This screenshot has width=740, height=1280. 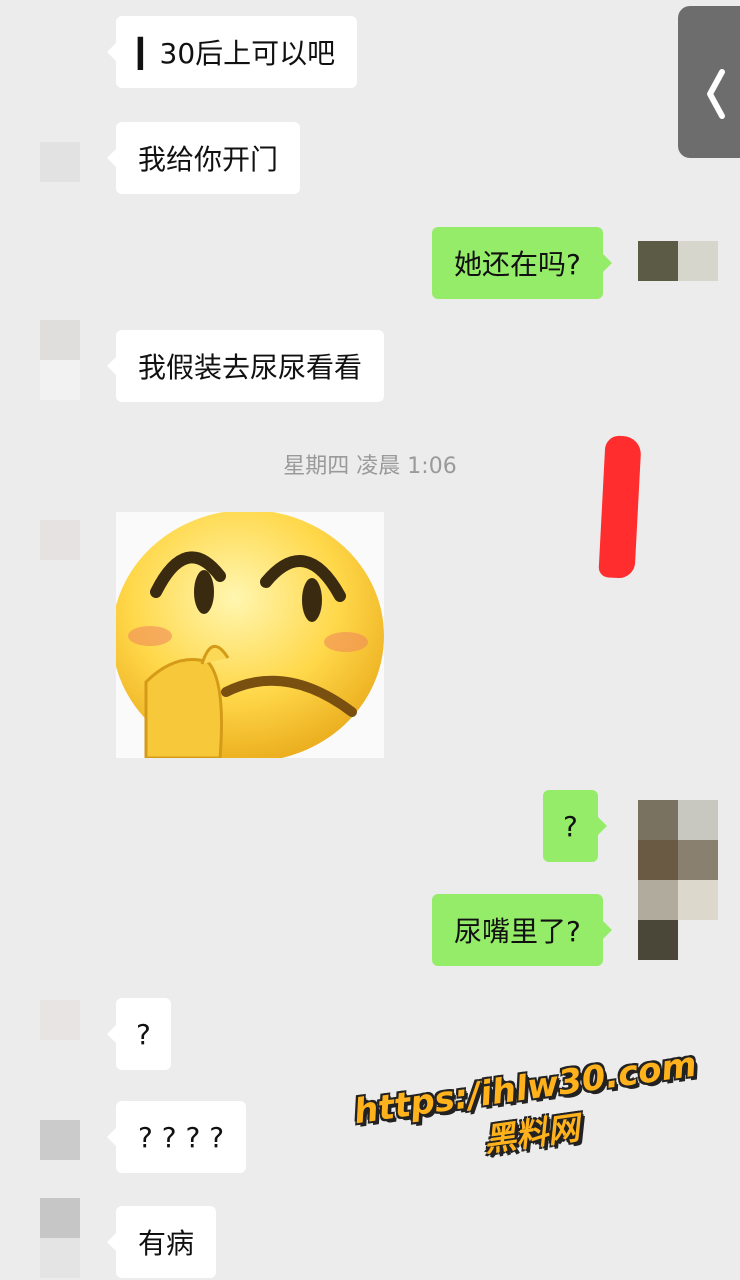 What do you see at coordinates (716, 94) in the screenshot?
I see `chevron-left-icon` at bounding box center [716, 94].